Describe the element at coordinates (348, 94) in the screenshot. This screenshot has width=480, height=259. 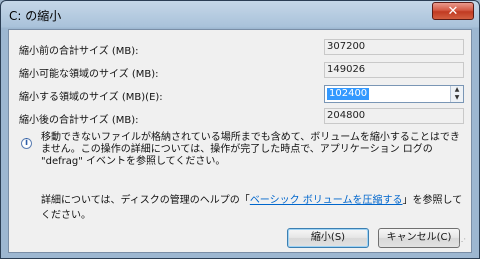
I see `shrink-amount-input: 102400` at that location.